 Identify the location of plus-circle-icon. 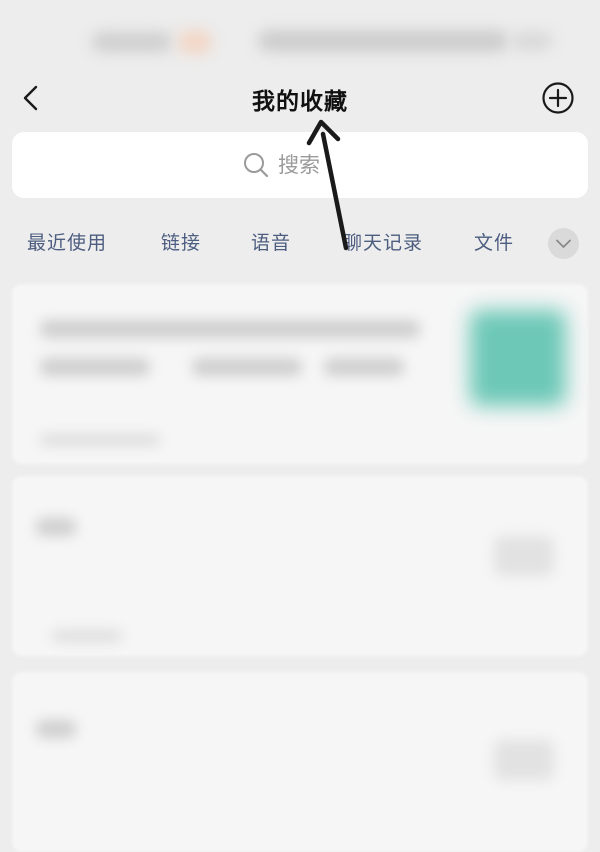
(558, 98).